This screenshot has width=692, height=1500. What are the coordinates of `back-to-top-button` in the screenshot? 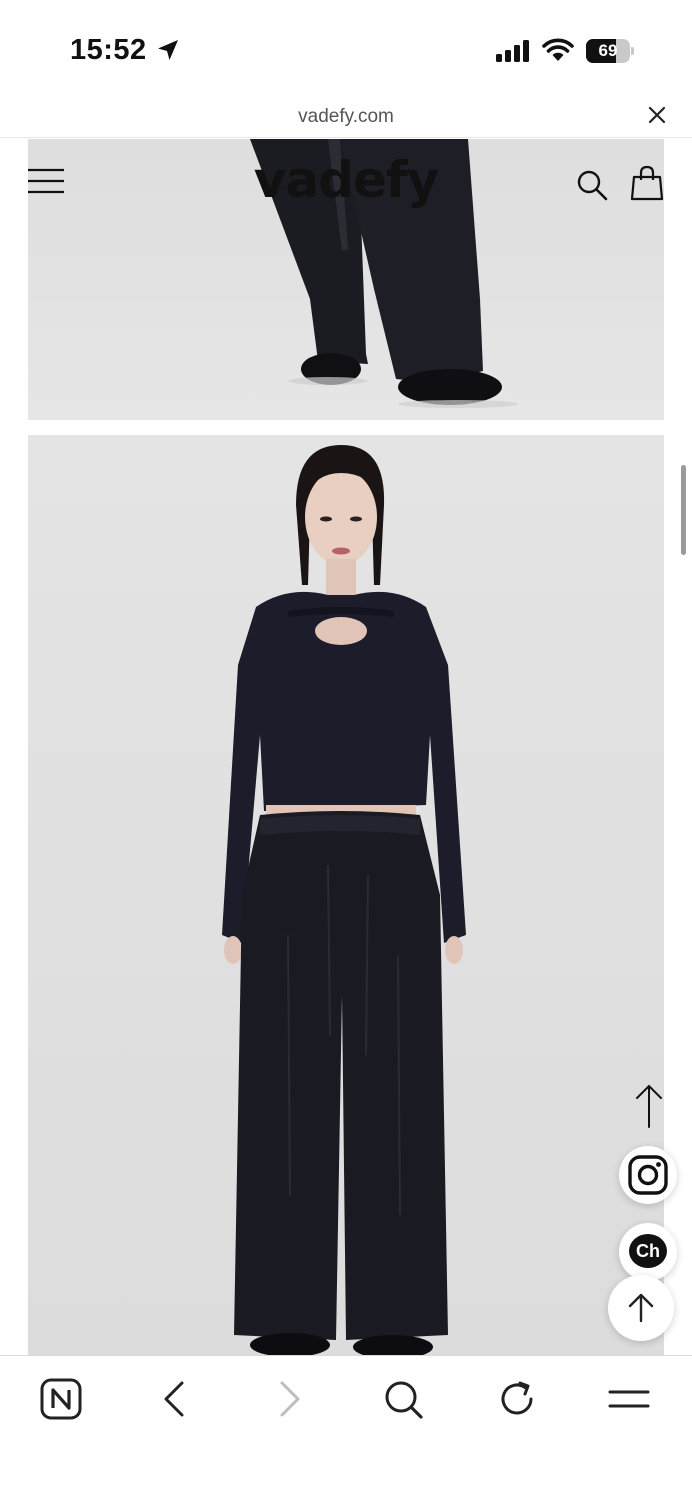 It's located at (641, 1308).